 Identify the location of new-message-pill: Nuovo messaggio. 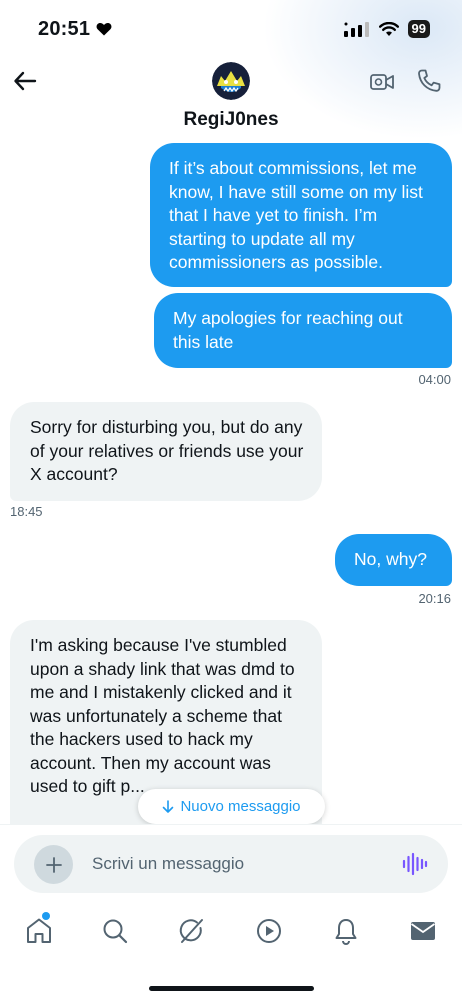
(231, 806).